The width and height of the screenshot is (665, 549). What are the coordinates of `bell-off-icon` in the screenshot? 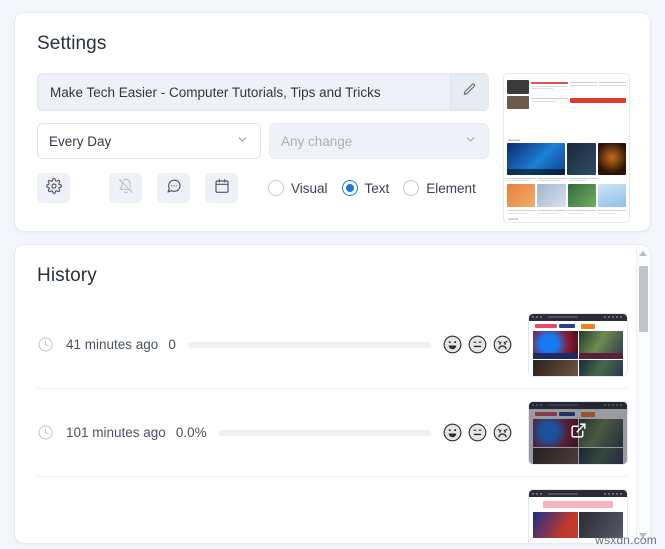 It's located at (126, 188).